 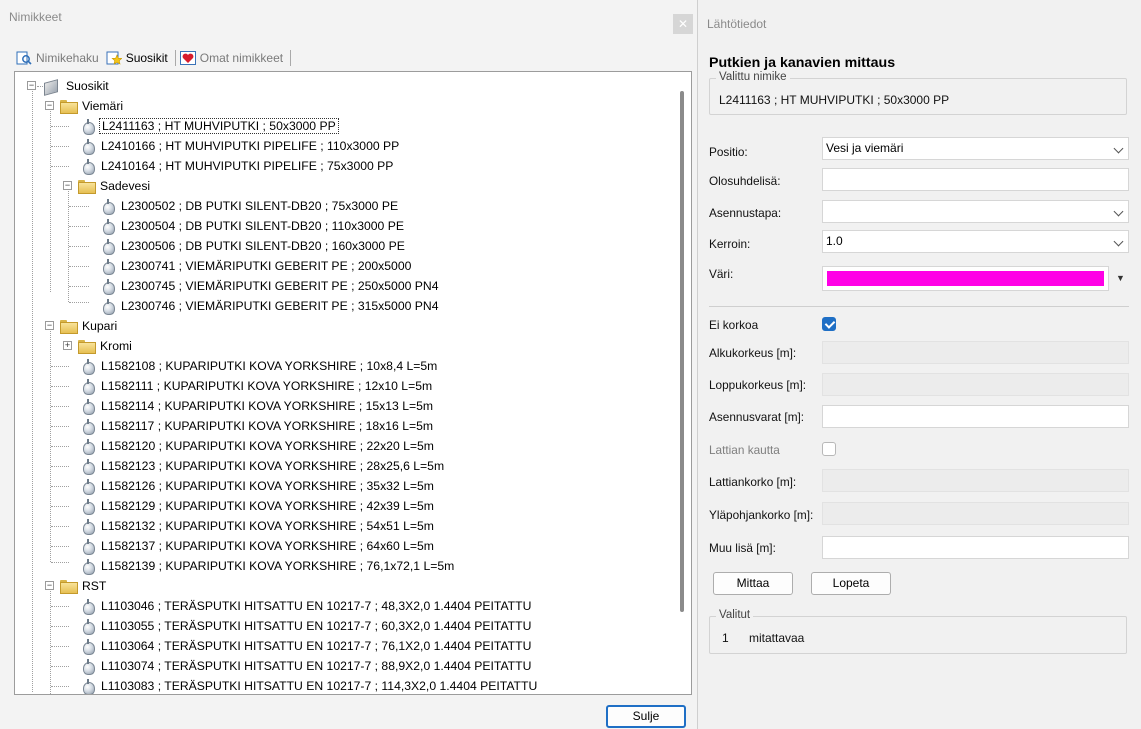 What do you see at coordinates (975, 416) in the screenshot?
I see `asennusvarat-field` at bounding box center [975, 416].